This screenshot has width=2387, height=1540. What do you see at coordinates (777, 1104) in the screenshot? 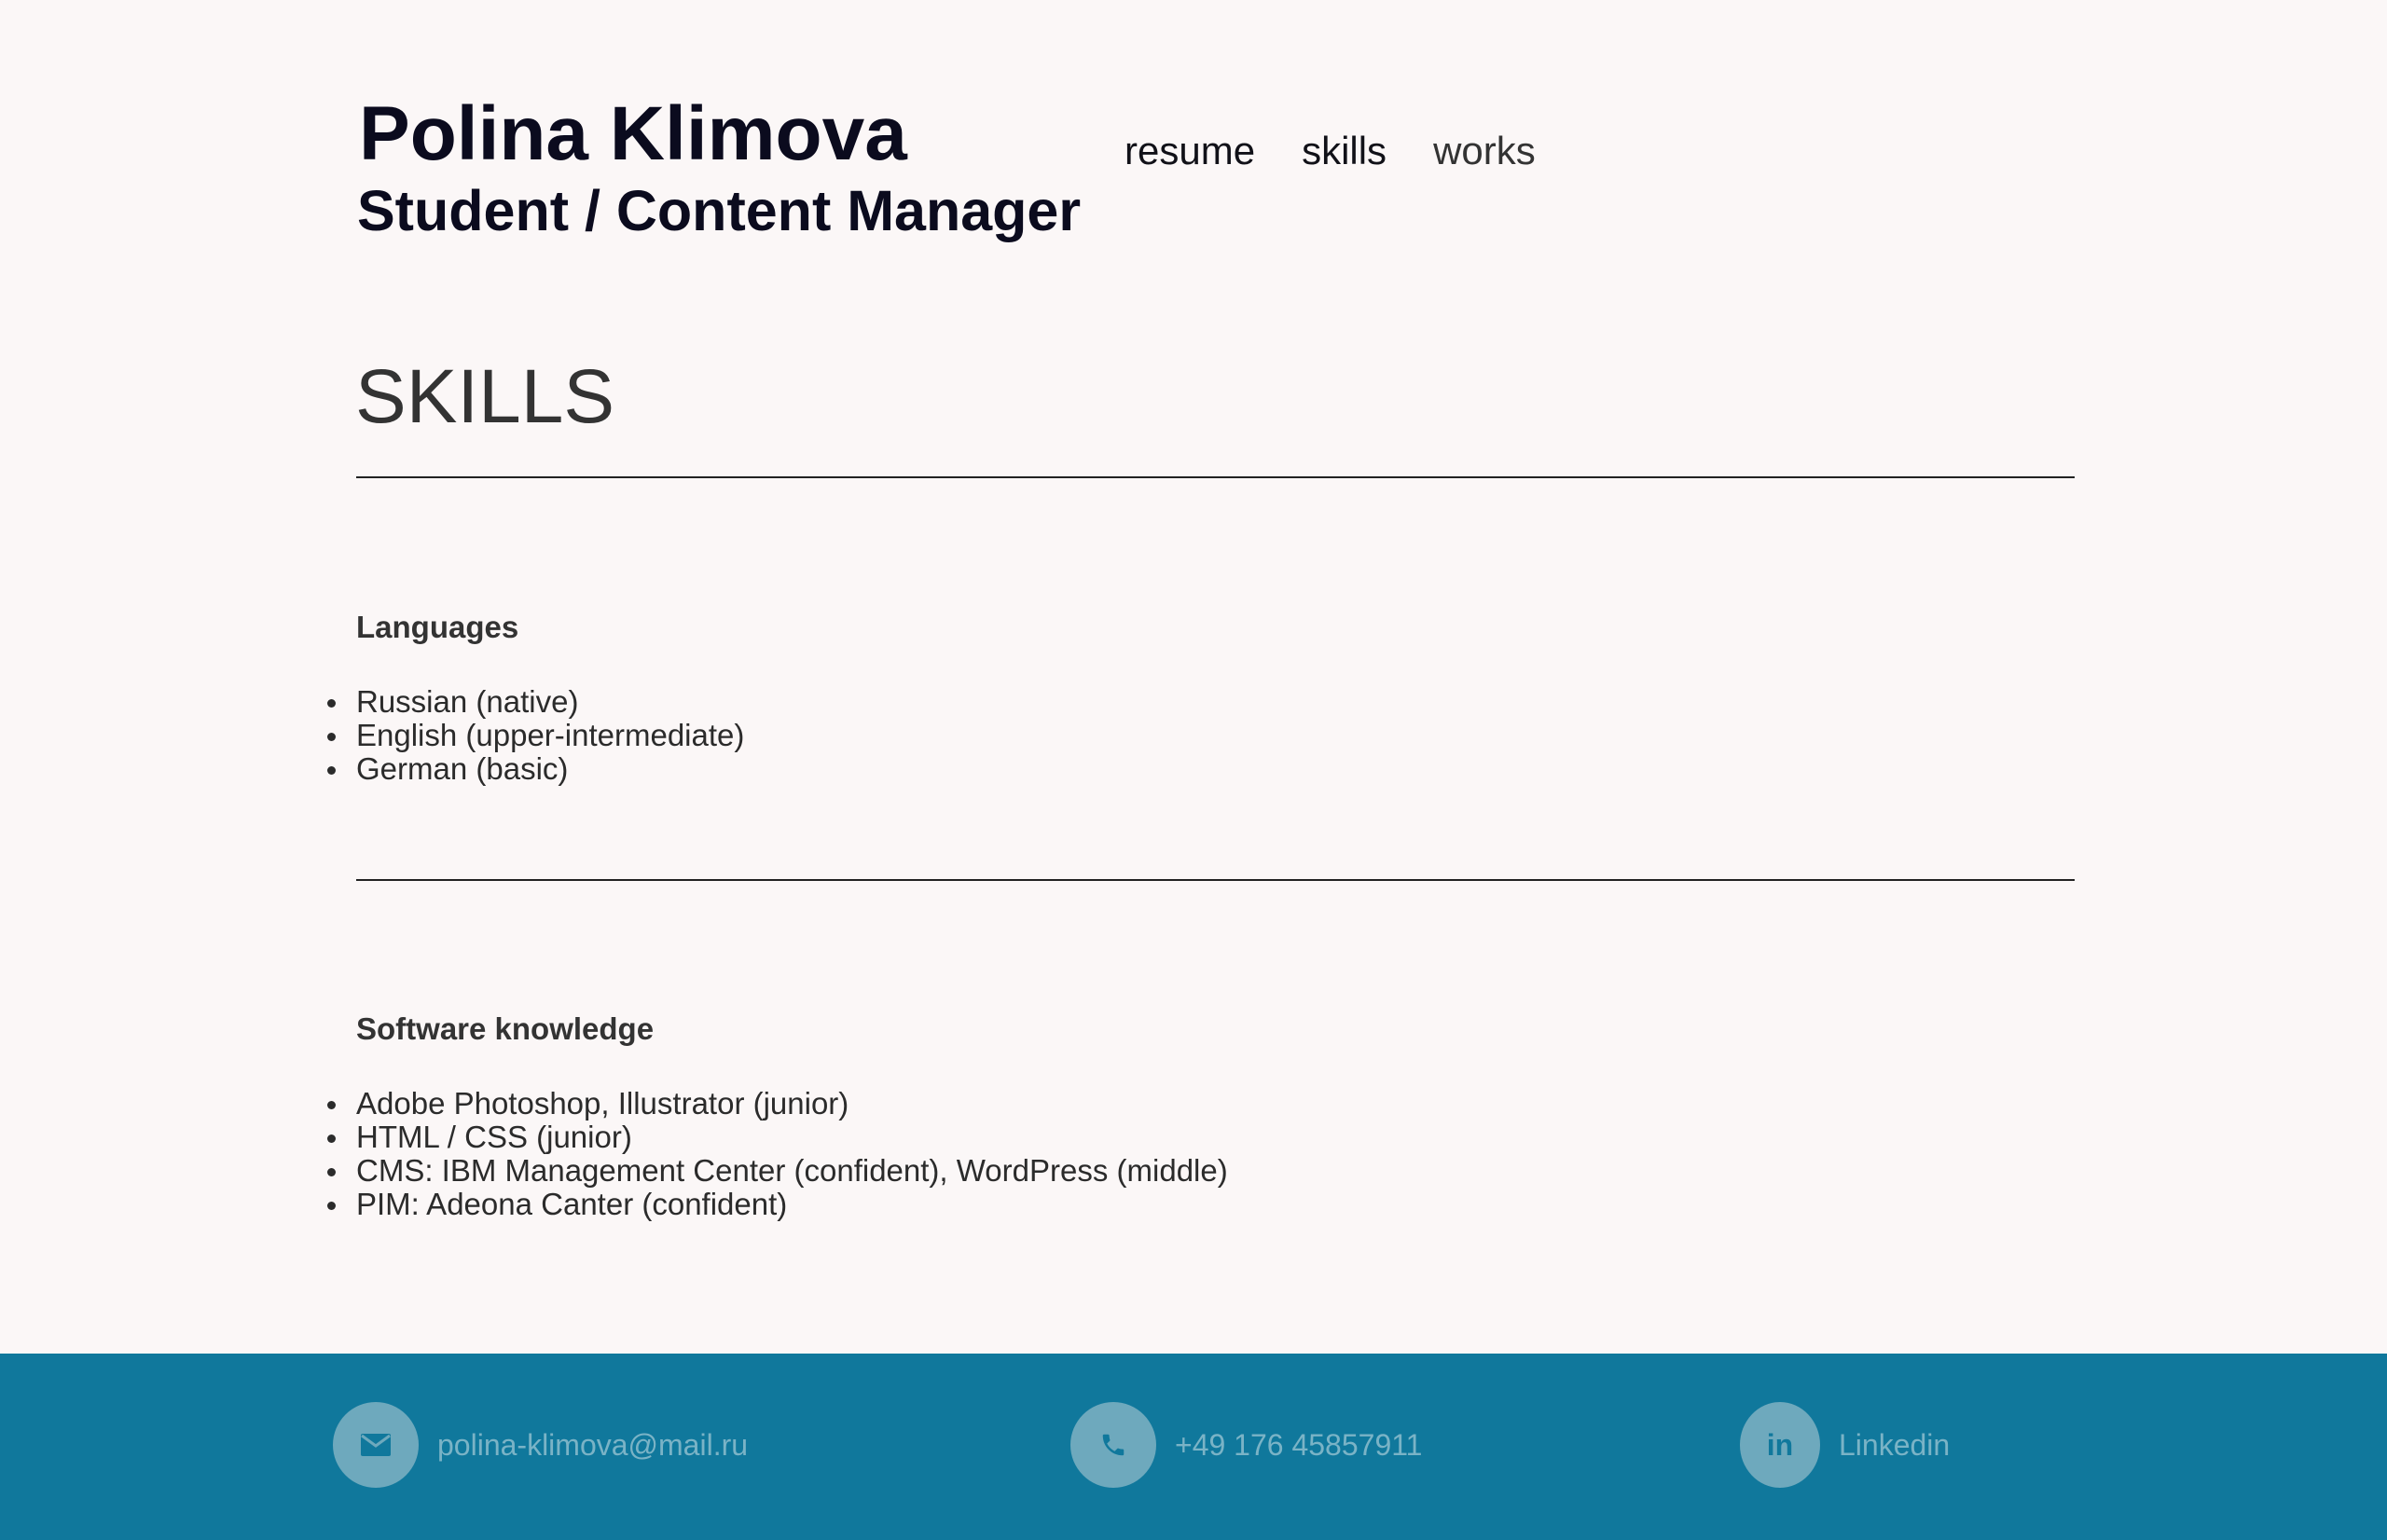
I see `list-item: Adobe Photoshop, Illustrator (junior)` at bounding box center [777, 1104].